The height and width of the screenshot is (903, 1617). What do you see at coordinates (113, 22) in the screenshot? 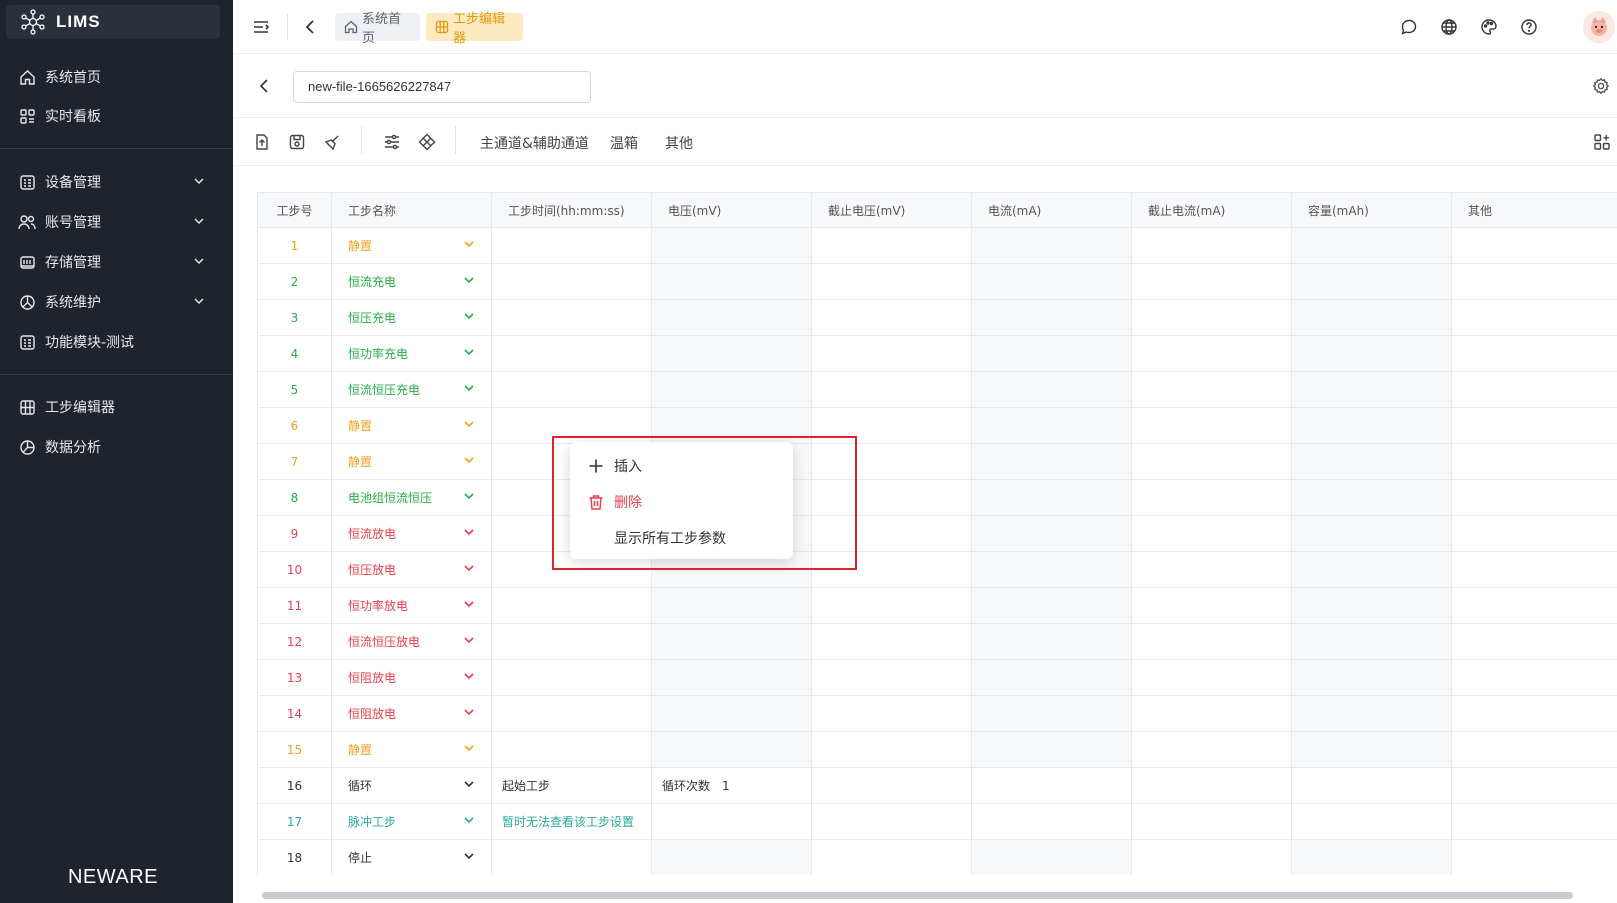
I see `app-logo: LIMS` at bounding box center [113, 22].